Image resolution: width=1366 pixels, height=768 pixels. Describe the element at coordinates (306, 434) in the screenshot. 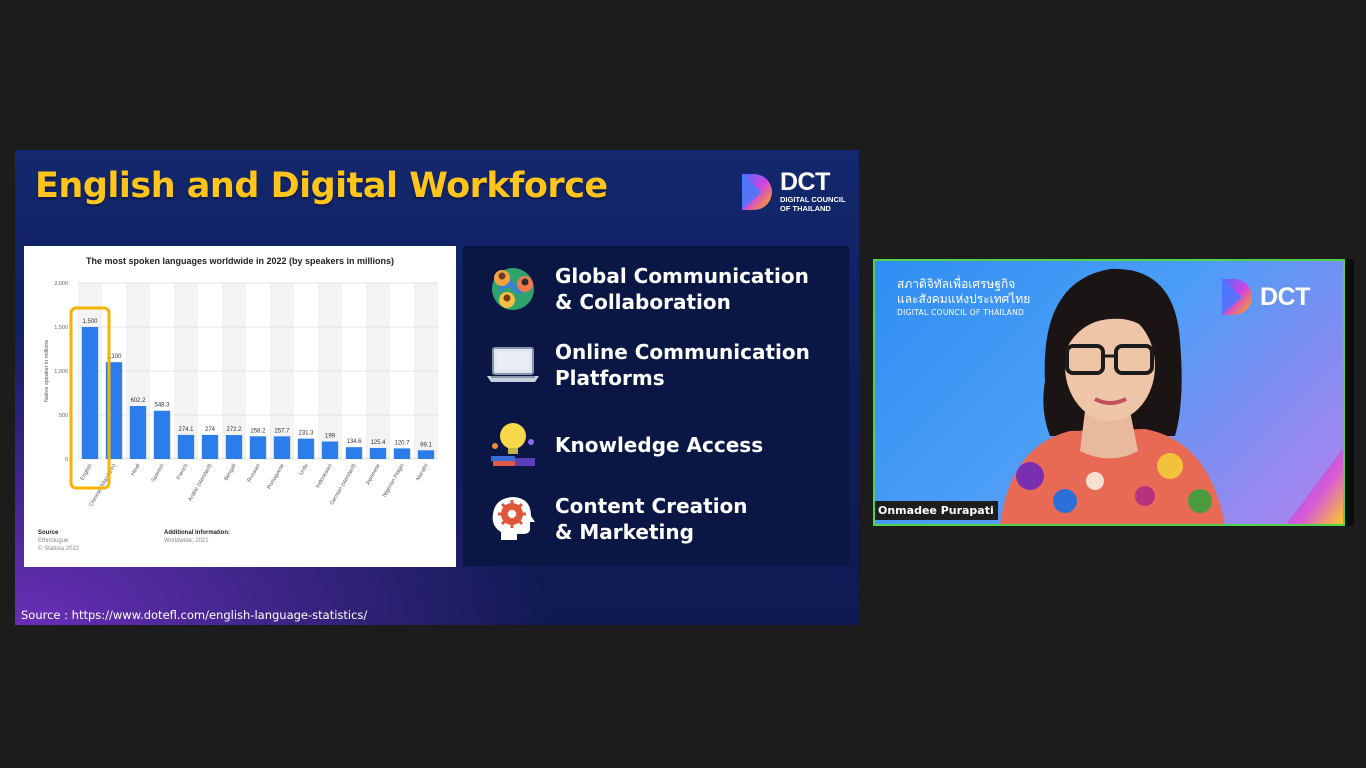

I see `bar-value-label: 231.3` at that location.